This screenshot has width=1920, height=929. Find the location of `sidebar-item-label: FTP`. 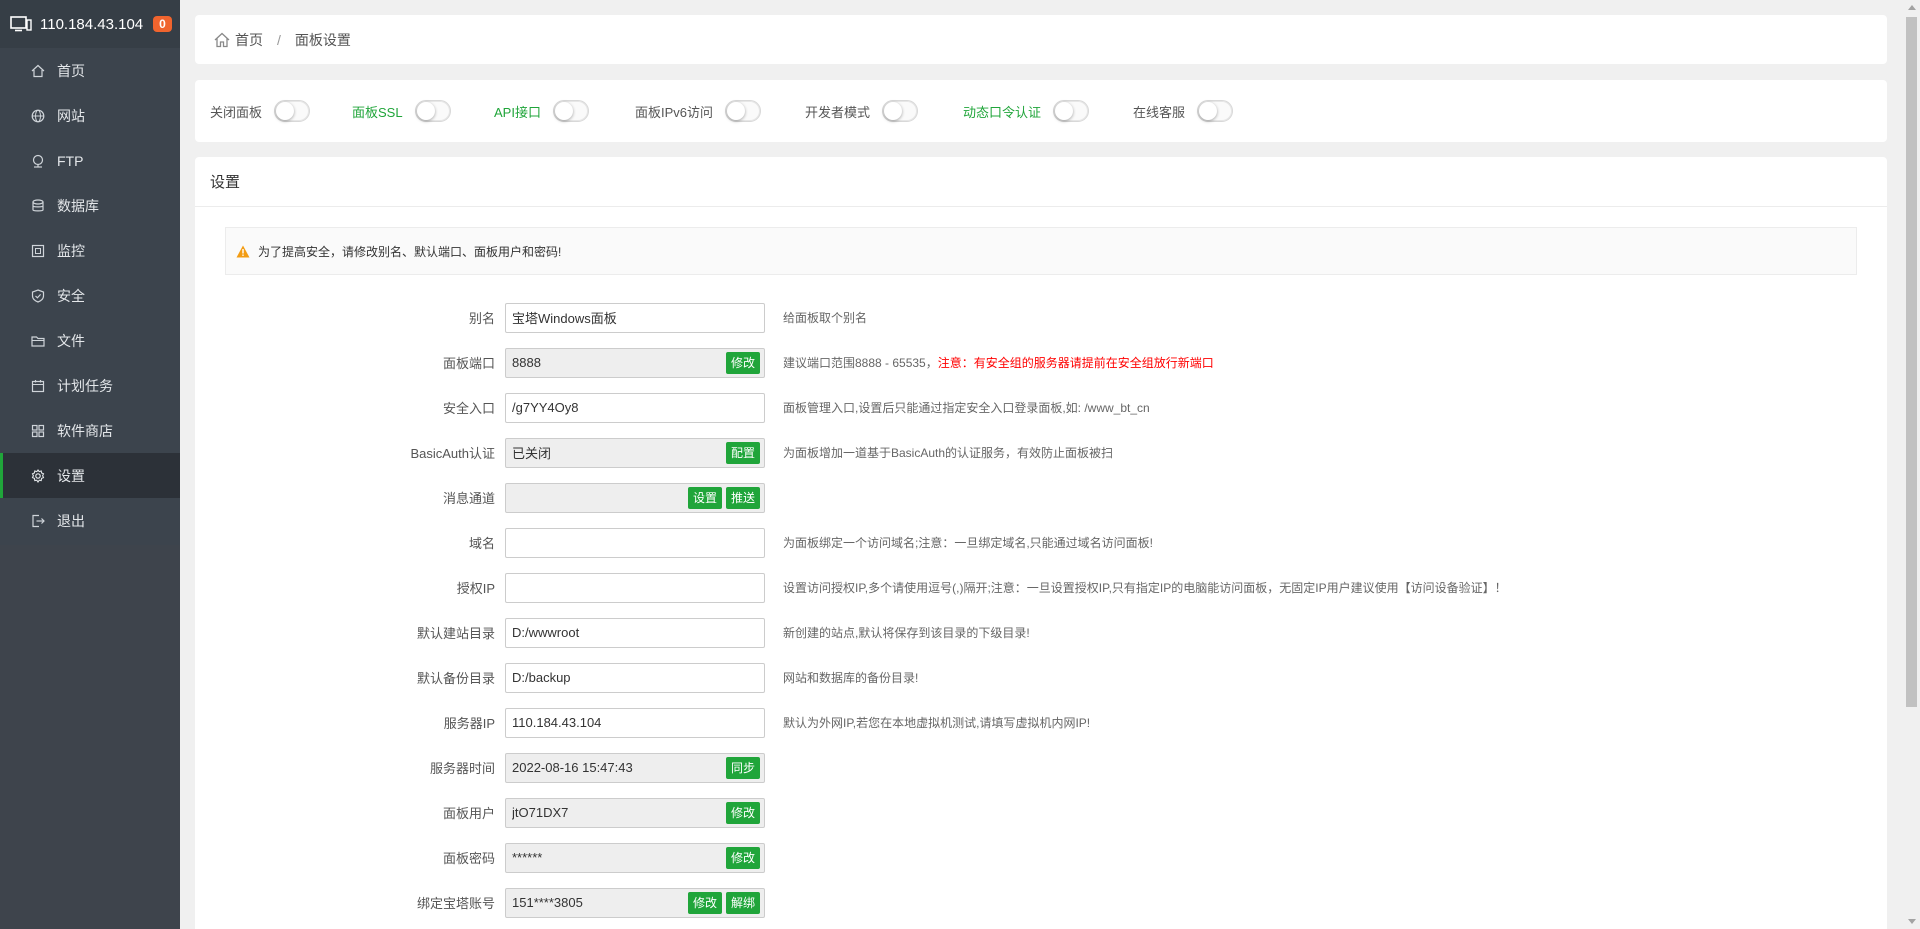

sidebar-item-label: FTP is located at coordinates (70, 160).